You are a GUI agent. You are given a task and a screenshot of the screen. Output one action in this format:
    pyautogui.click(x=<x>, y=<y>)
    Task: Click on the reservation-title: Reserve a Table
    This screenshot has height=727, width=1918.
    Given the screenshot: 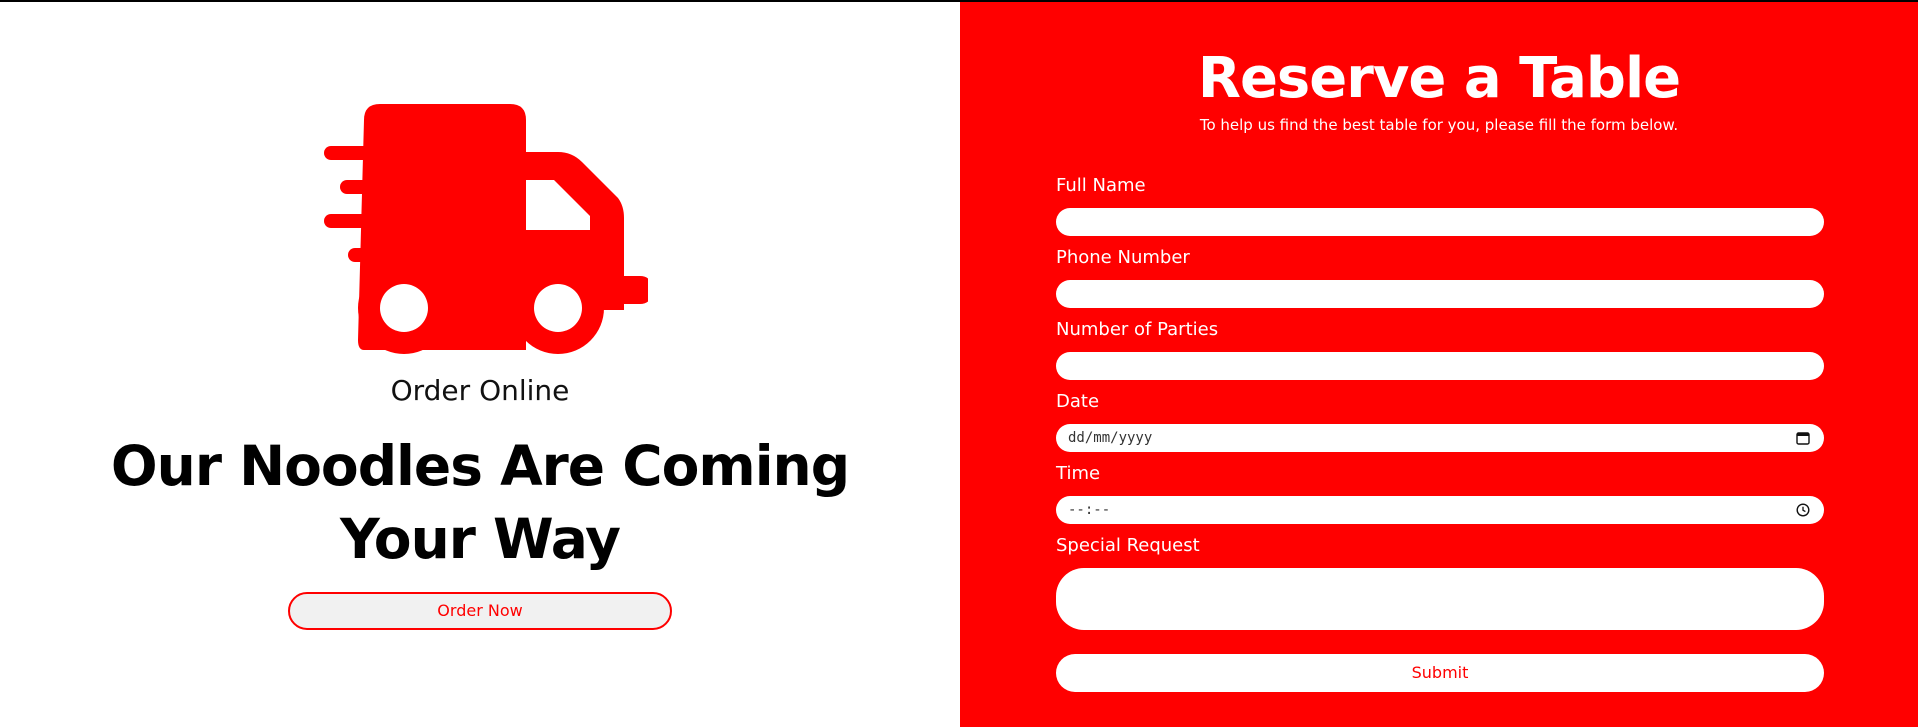 What is the action you would take?
    pyautogui.click(x=1439, y=78)
    